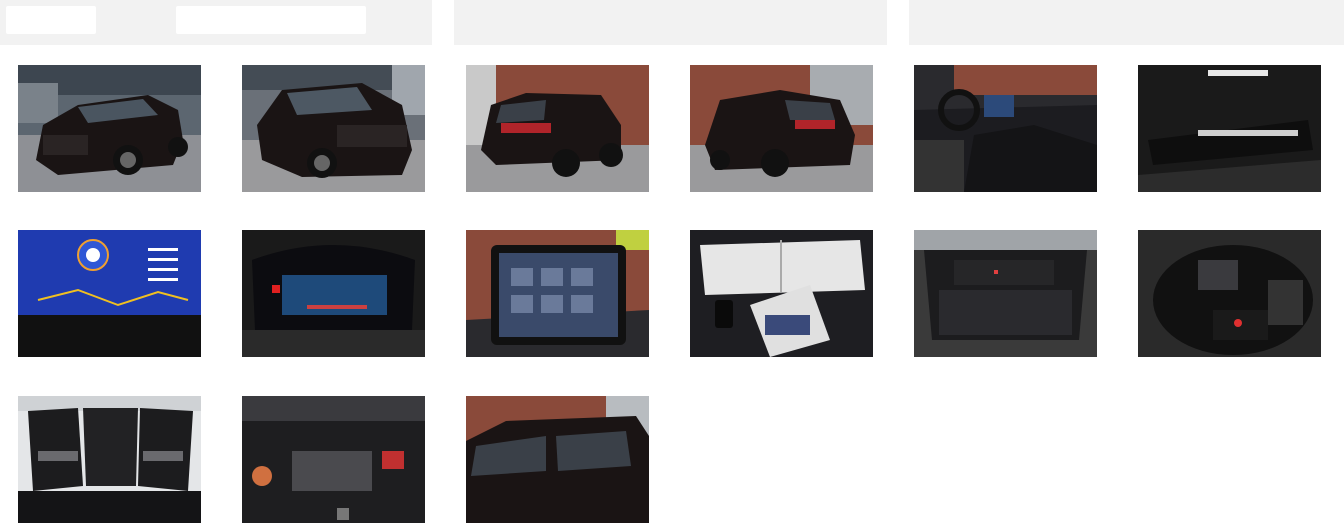 The width and height of the screenshot is (1344, 527). I want to click on dashboard-interior-photo, so click(1005, 128).